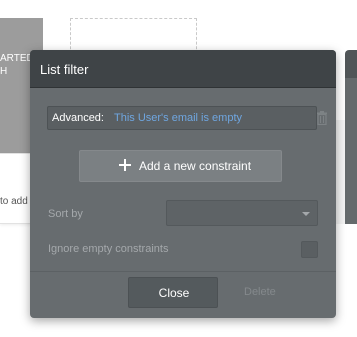  What do you see at coordinates (351, 151) in the screenshot?
I see `background-property-editor-body` at bounding box center [351, 151].